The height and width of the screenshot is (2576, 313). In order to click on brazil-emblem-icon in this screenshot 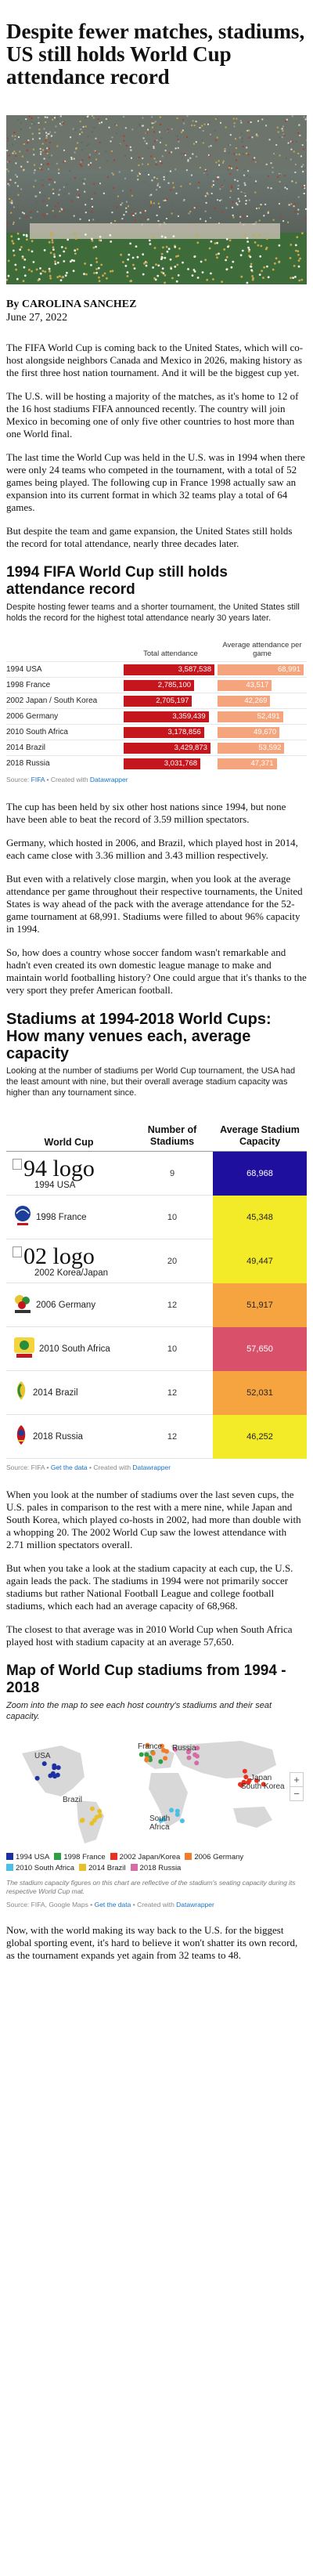, I will do `click(21, 1393)`.